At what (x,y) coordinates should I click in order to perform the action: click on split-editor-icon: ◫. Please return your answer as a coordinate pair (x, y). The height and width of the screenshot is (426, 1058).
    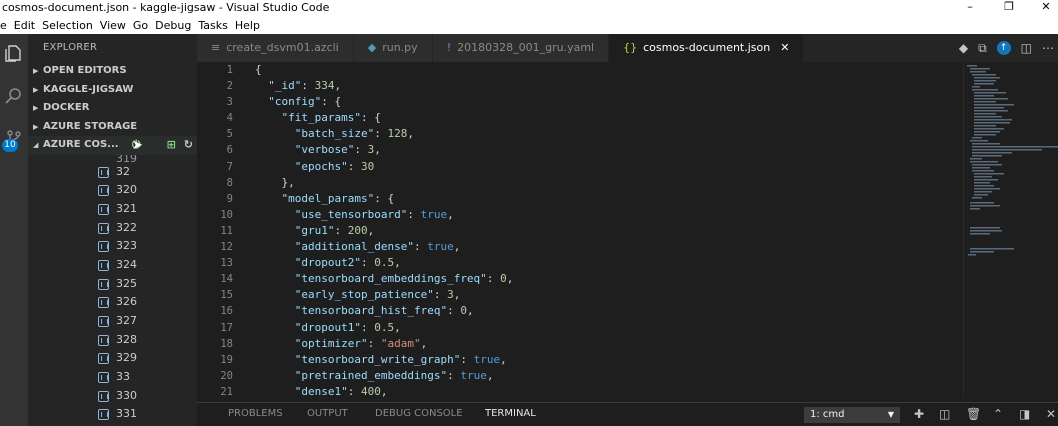
    Looking at the image, I should click on (1026, 48).